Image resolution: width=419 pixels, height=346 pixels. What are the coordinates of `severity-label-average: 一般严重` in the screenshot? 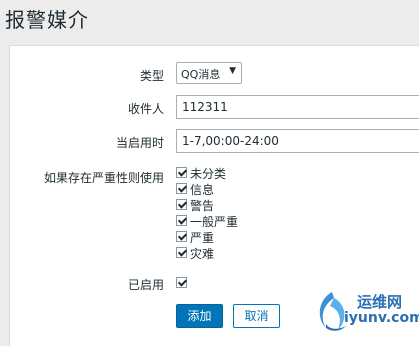 It's located at (214, 222).